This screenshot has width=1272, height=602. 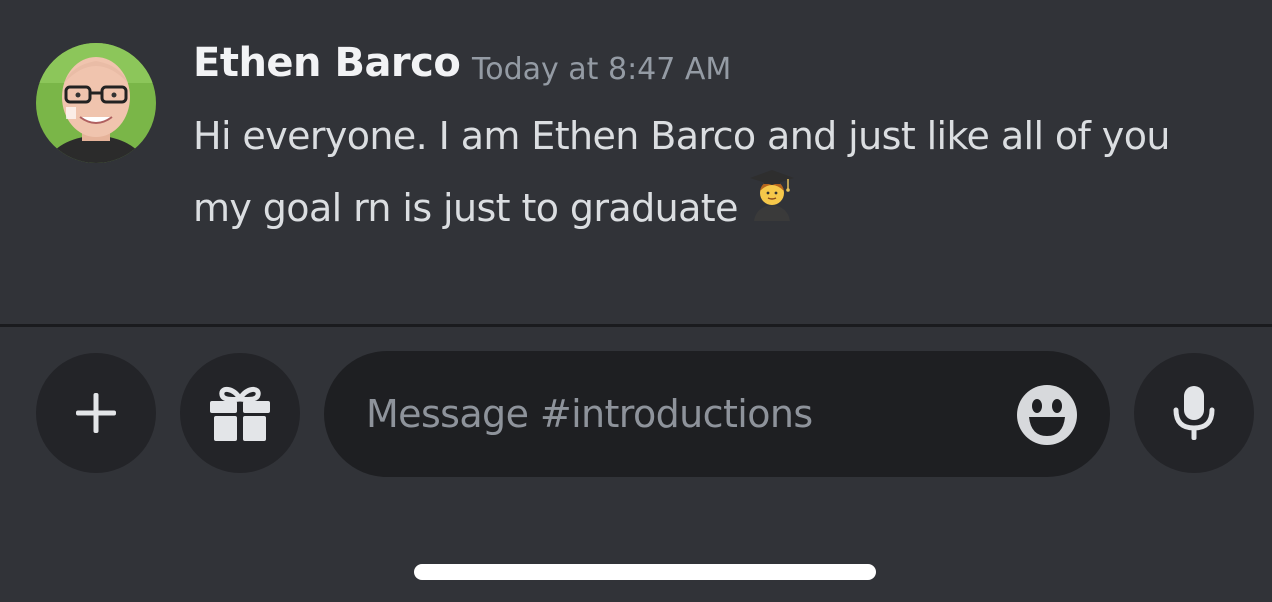 I want to click on voice-message-button, so click(x=1194, y=413).